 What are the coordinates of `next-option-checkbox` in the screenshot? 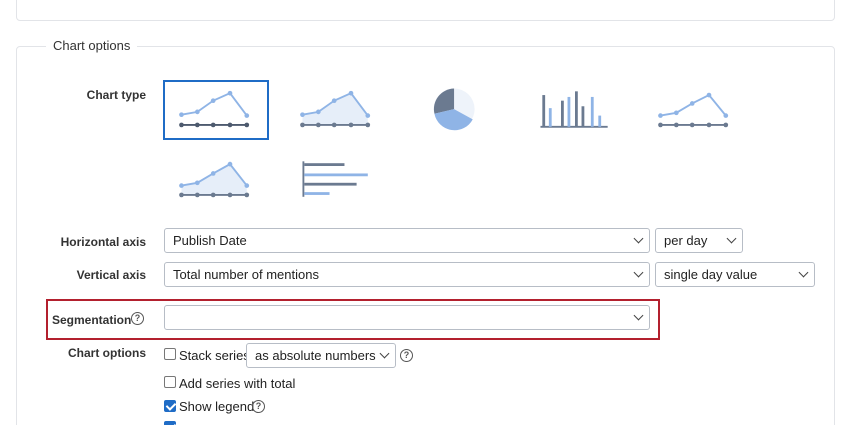 It's located at (170, 423).